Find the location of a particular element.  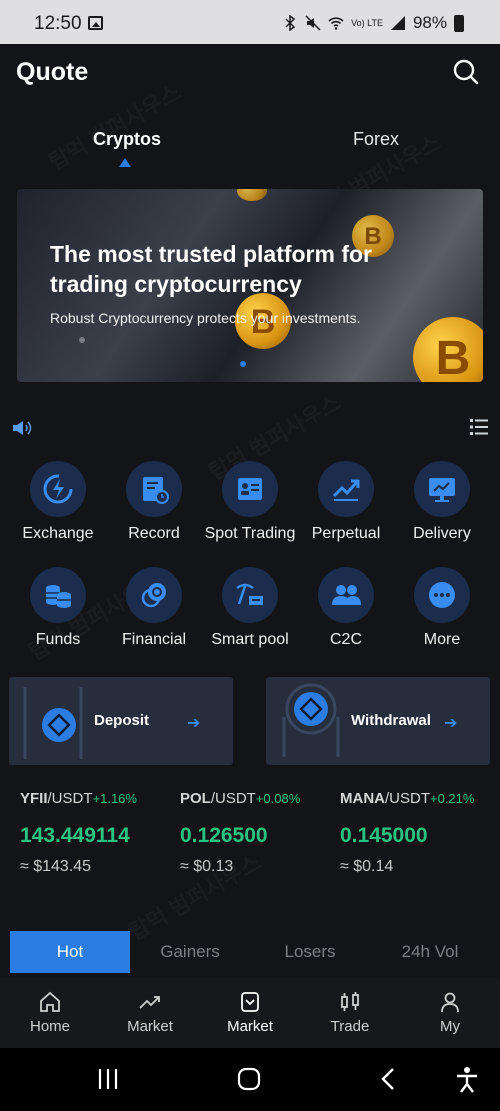

ticker-item: MANA/USDT+0.21% 0.145000 ≈ $0.14 is located at coordinates (420, 833).